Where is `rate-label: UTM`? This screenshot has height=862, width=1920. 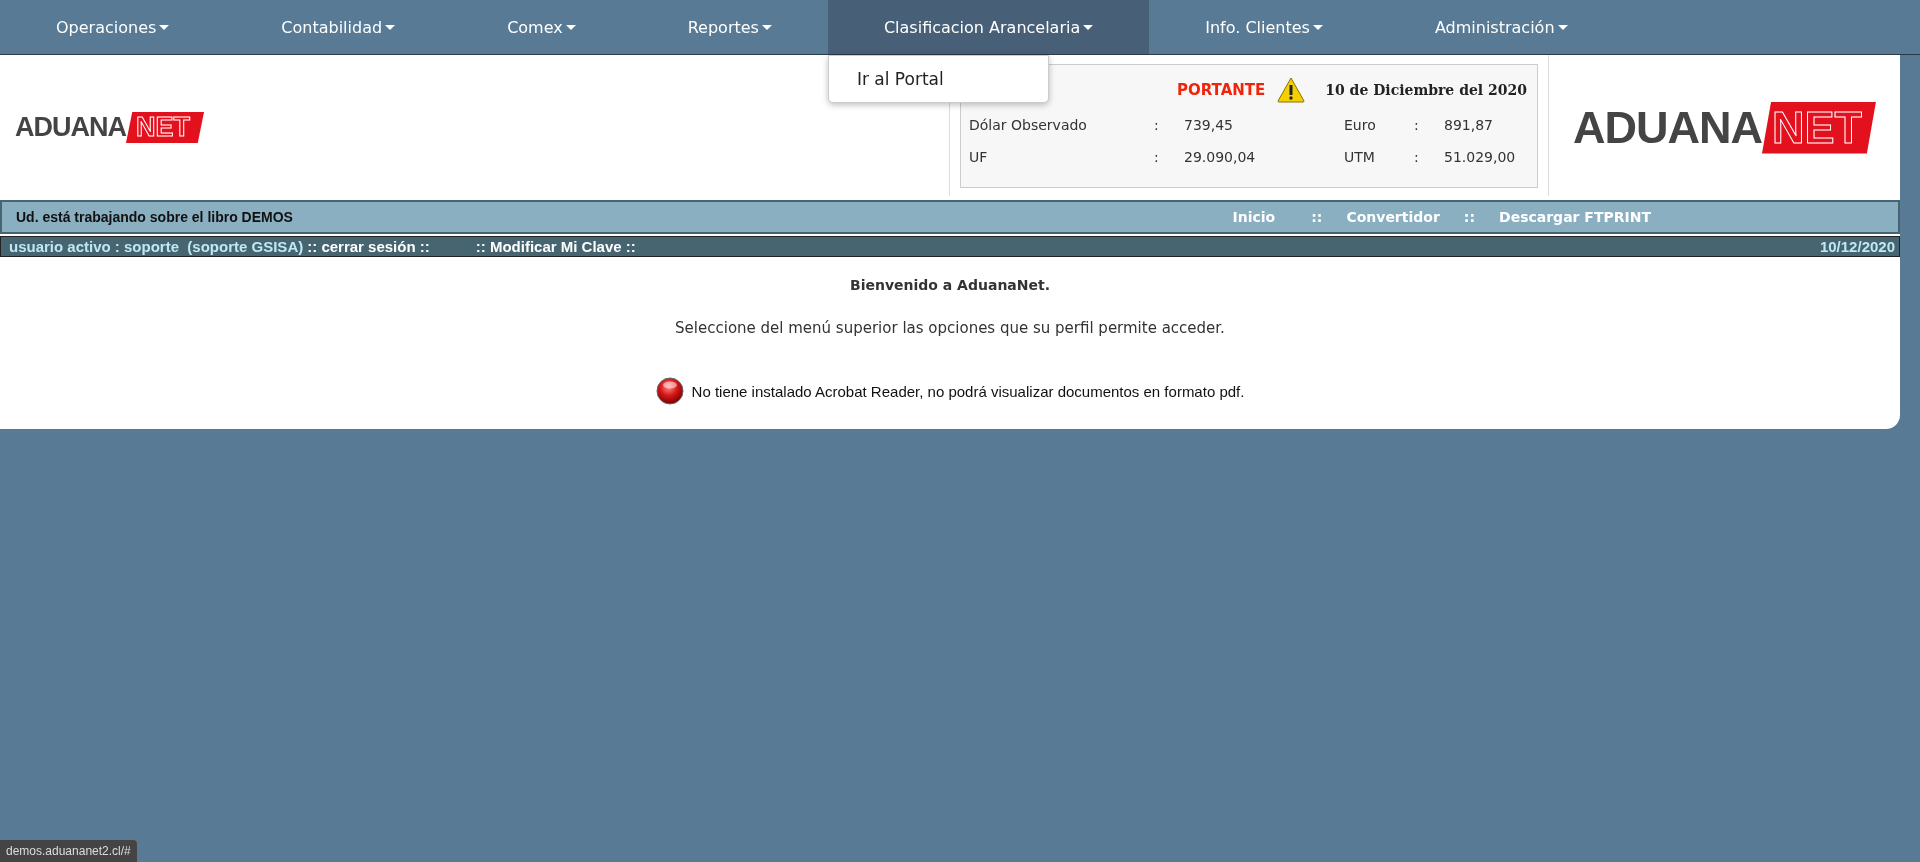
rate-label: UTM is located at coordinates (1360, 157).